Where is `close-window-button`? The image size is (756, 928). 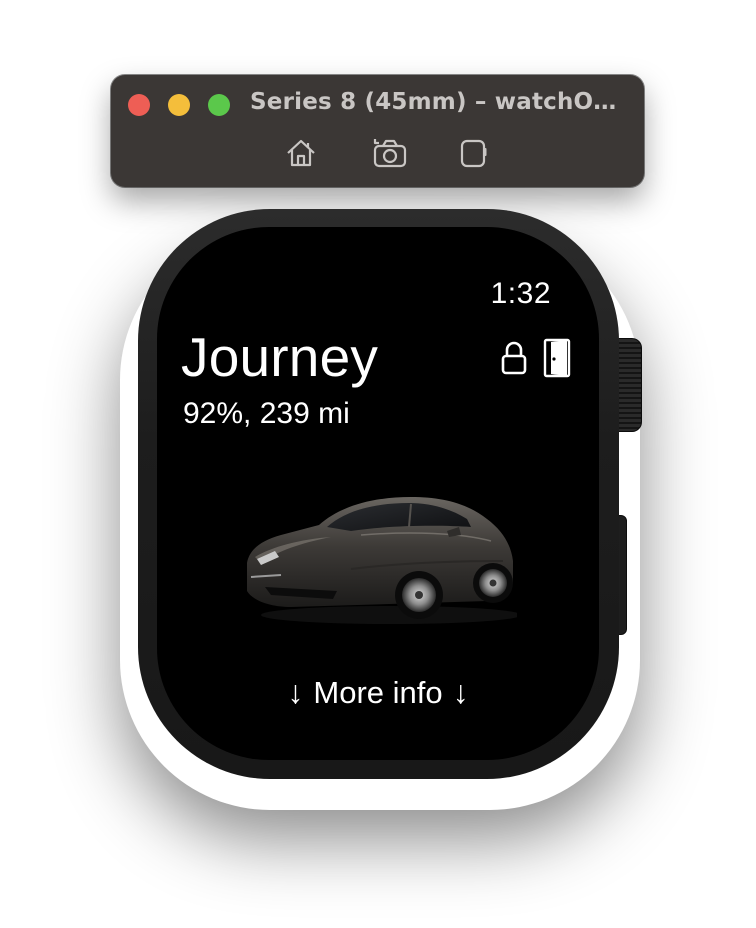 close-window-button is located at coordinates (139, 105).